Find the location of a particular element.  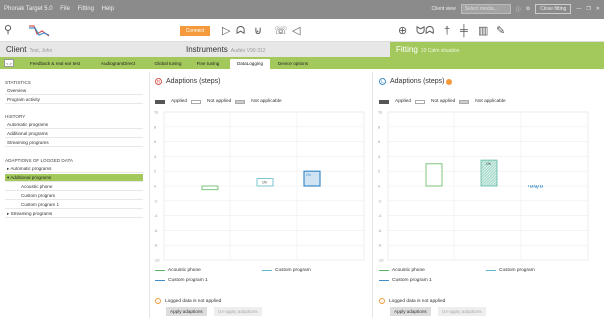

tab-feedback: Feedback & real ear test is located at coordinates (55, 64).